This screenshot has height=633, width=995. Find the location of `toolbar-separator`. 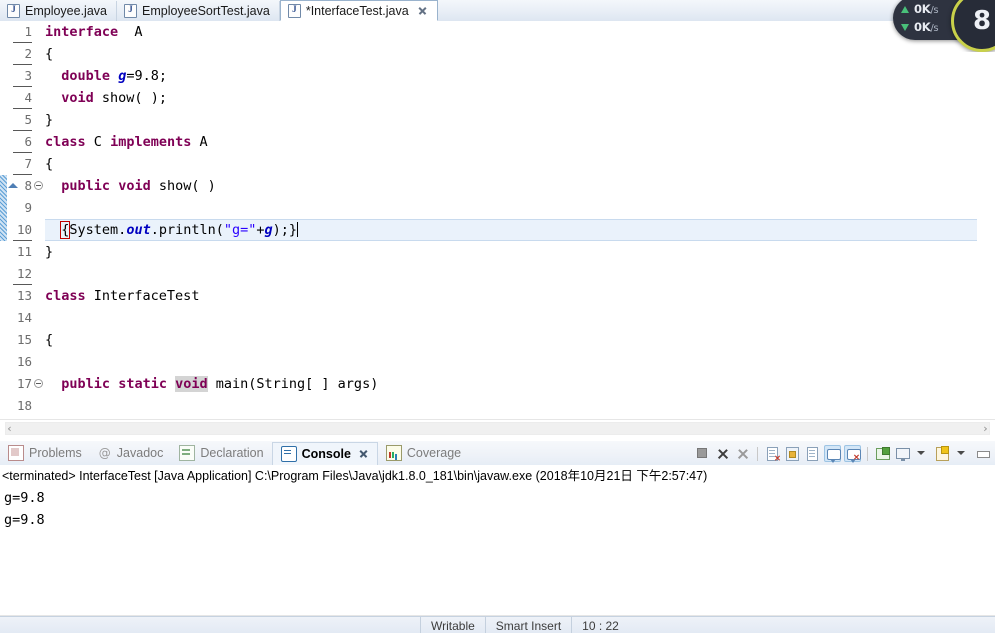

toolbar-separator is located at coordinates (757, 453).